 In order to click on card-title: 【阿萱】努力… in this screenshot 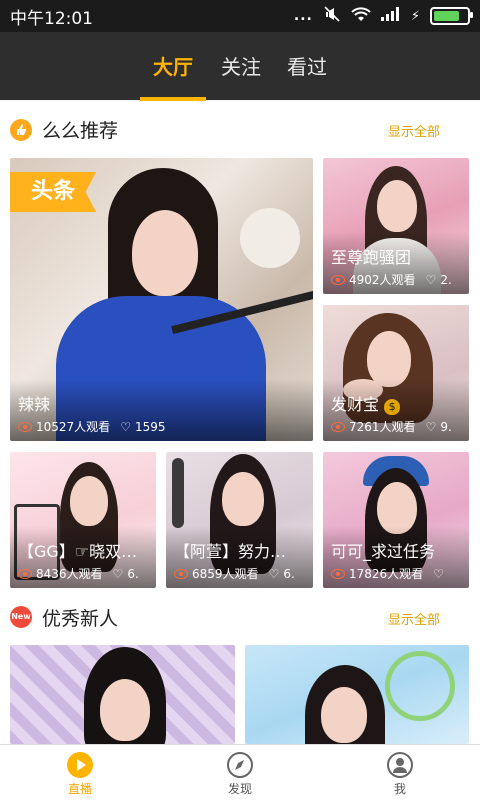, I will do `click(230, 551)`.